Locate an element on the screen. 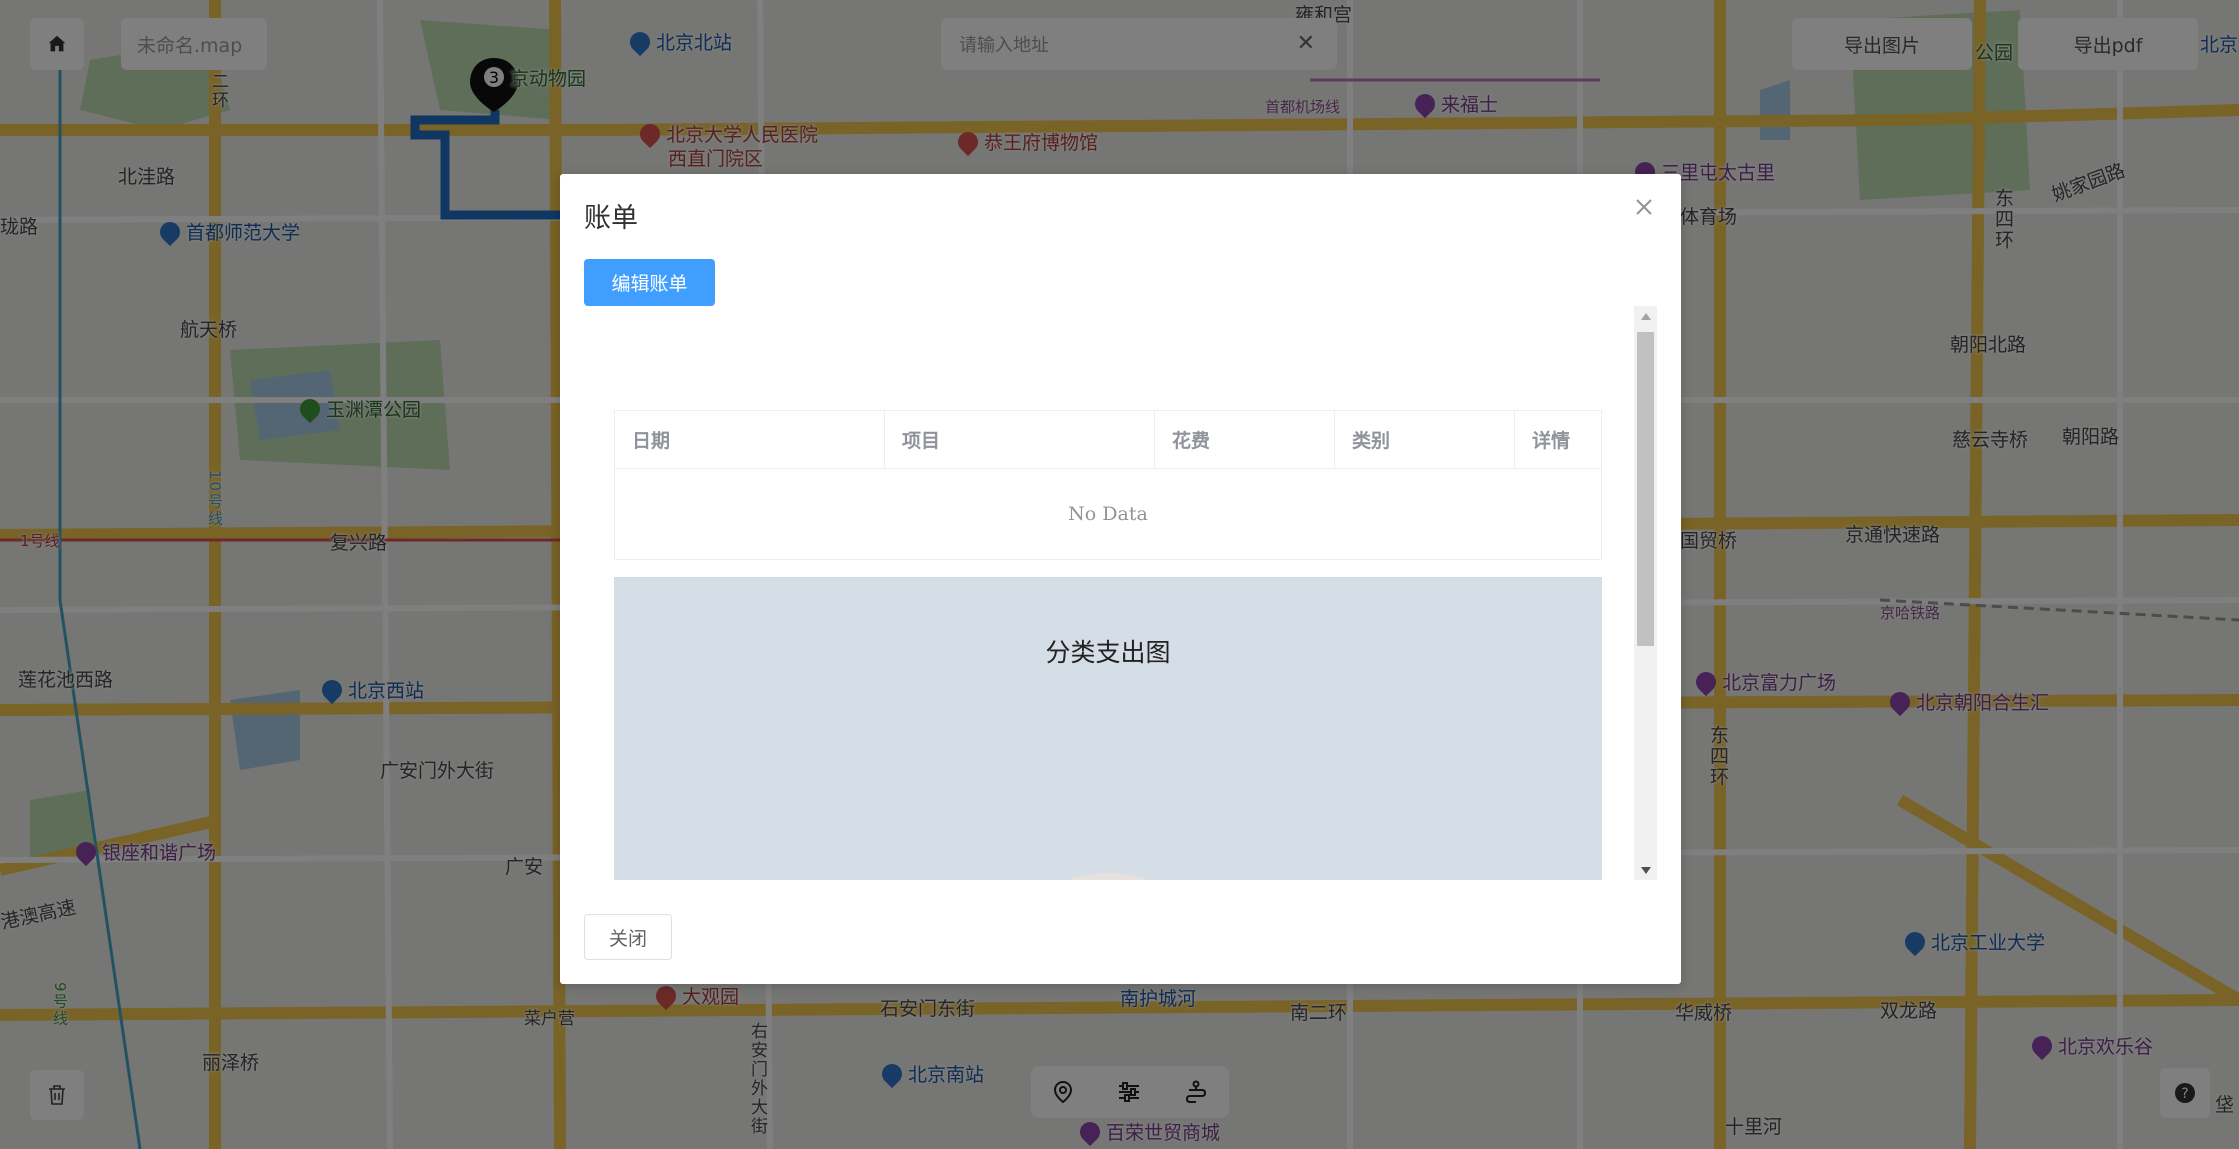 The width and height of the screenshot is (2239, 1149). column-header-category: 类别 is located at coordinates (1424, 439).